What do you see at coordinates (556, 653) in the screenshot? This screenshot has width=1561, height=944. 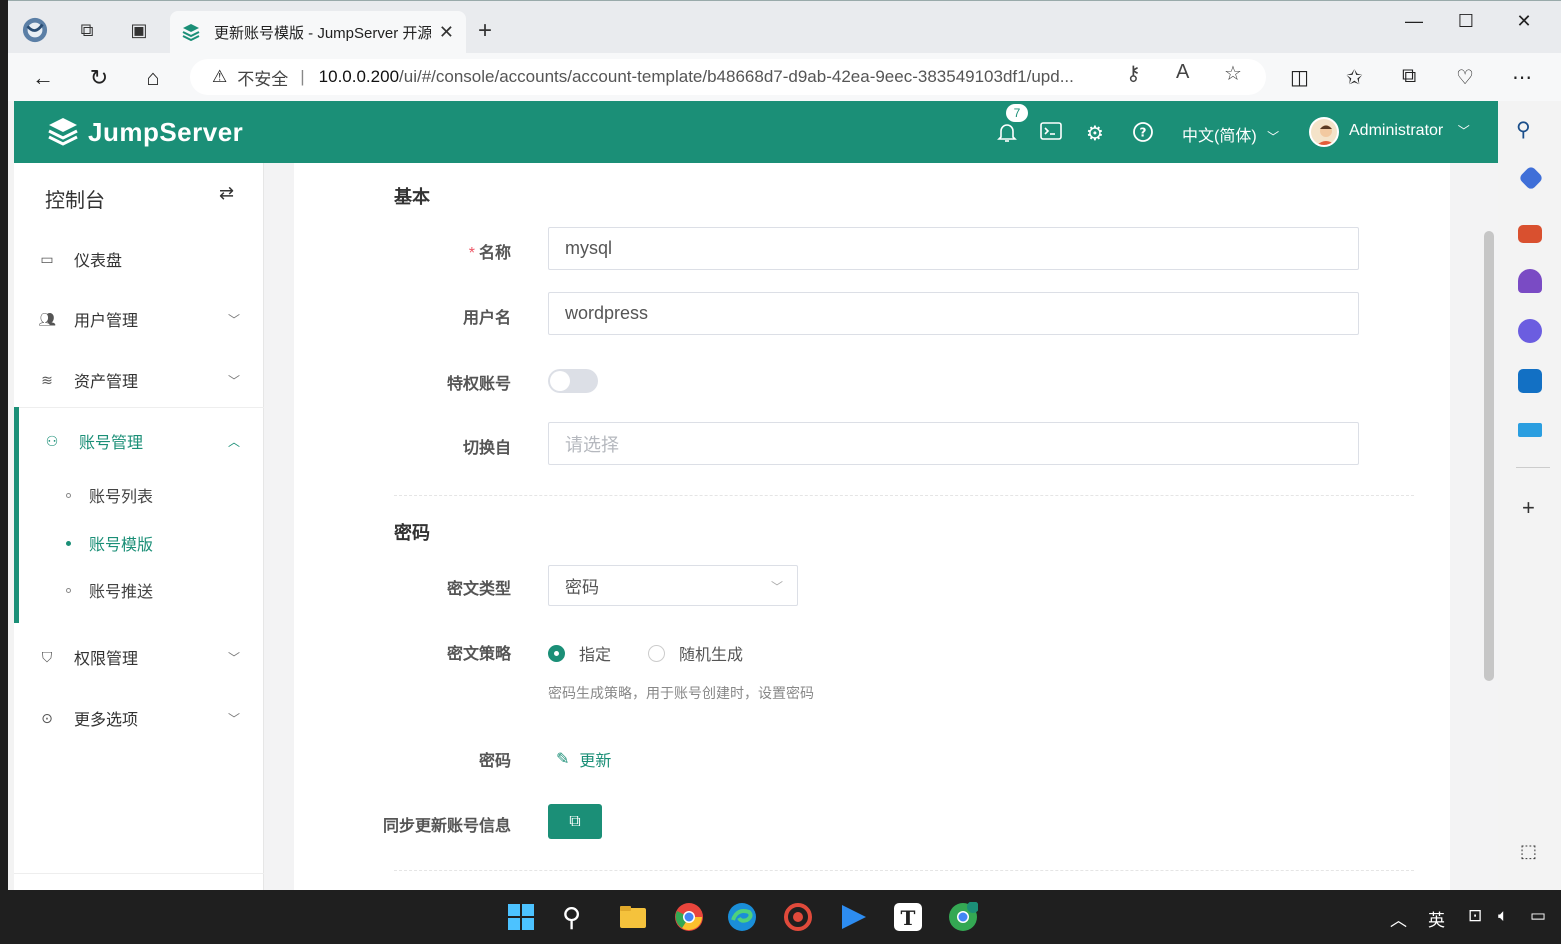 I see `radio-circle` at bounding box center [556, 653].